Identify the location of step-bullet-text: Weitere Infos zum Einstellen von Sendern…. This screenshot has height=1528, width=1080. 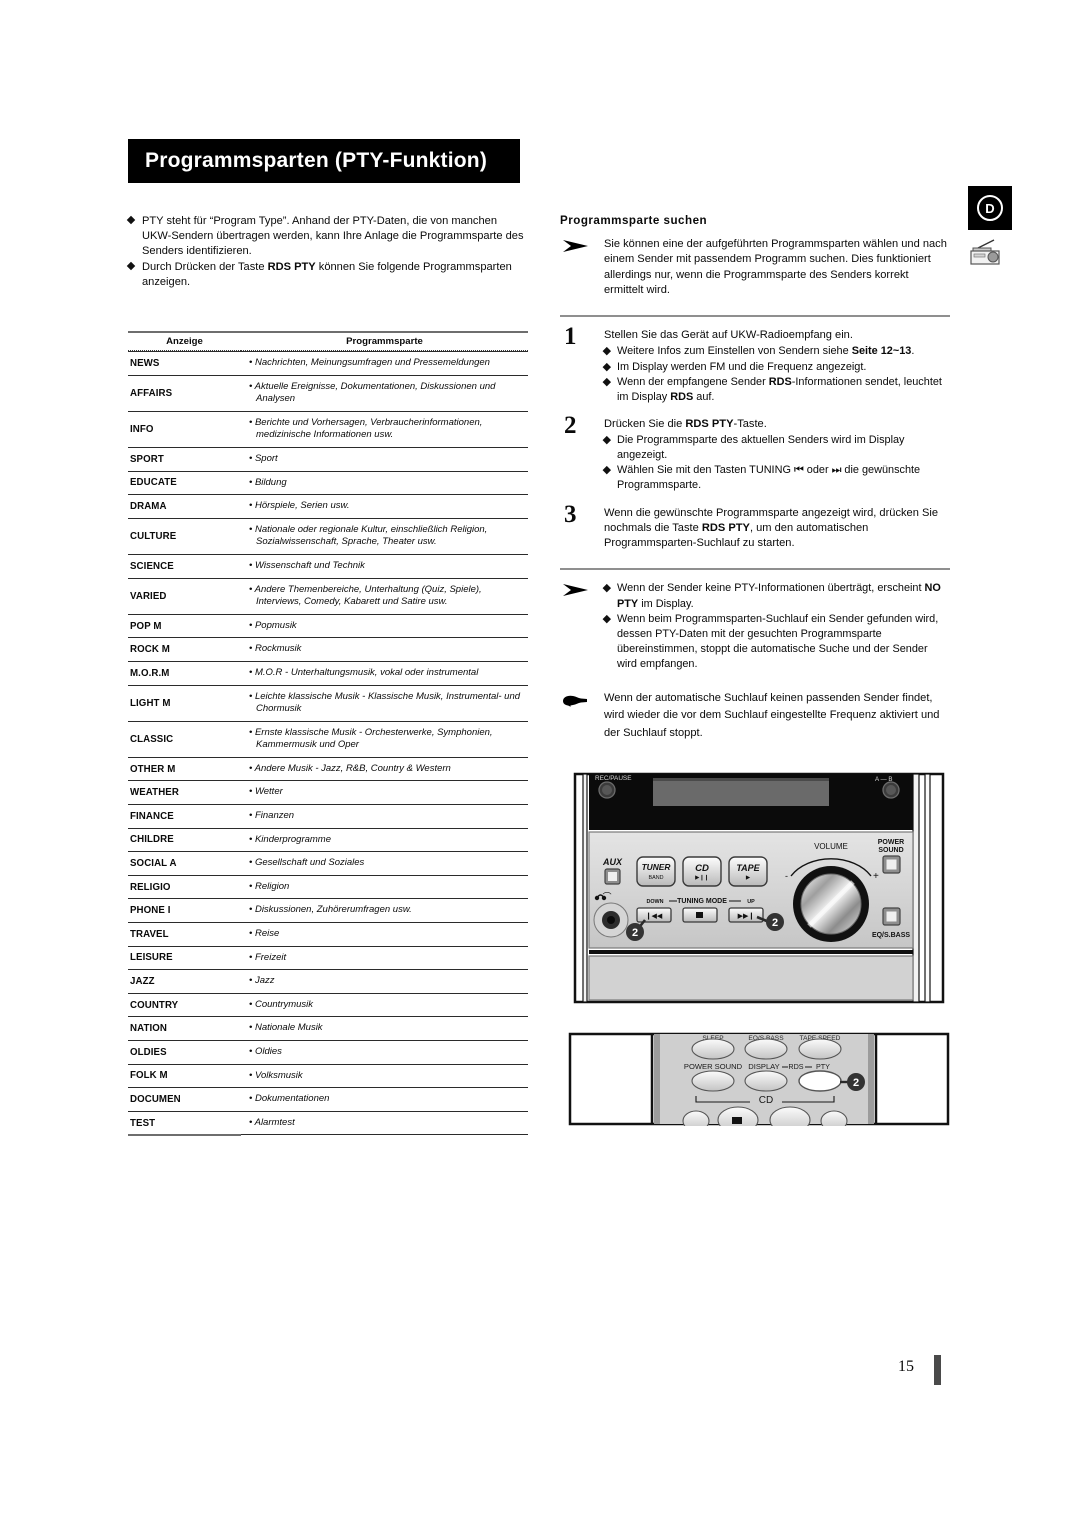
(766, 351).